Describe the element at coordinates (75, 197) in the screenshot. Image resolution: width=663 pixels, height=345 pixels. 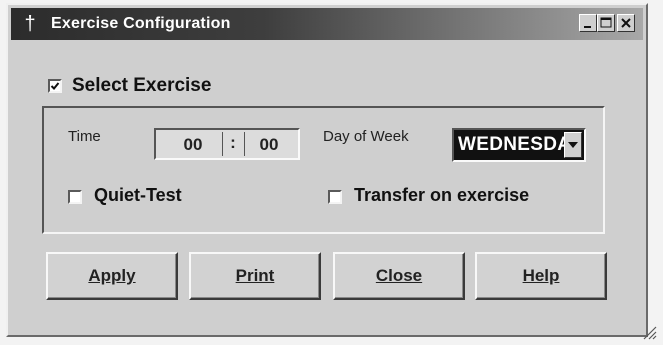
I see `quiet-test-checkbox` at that location.